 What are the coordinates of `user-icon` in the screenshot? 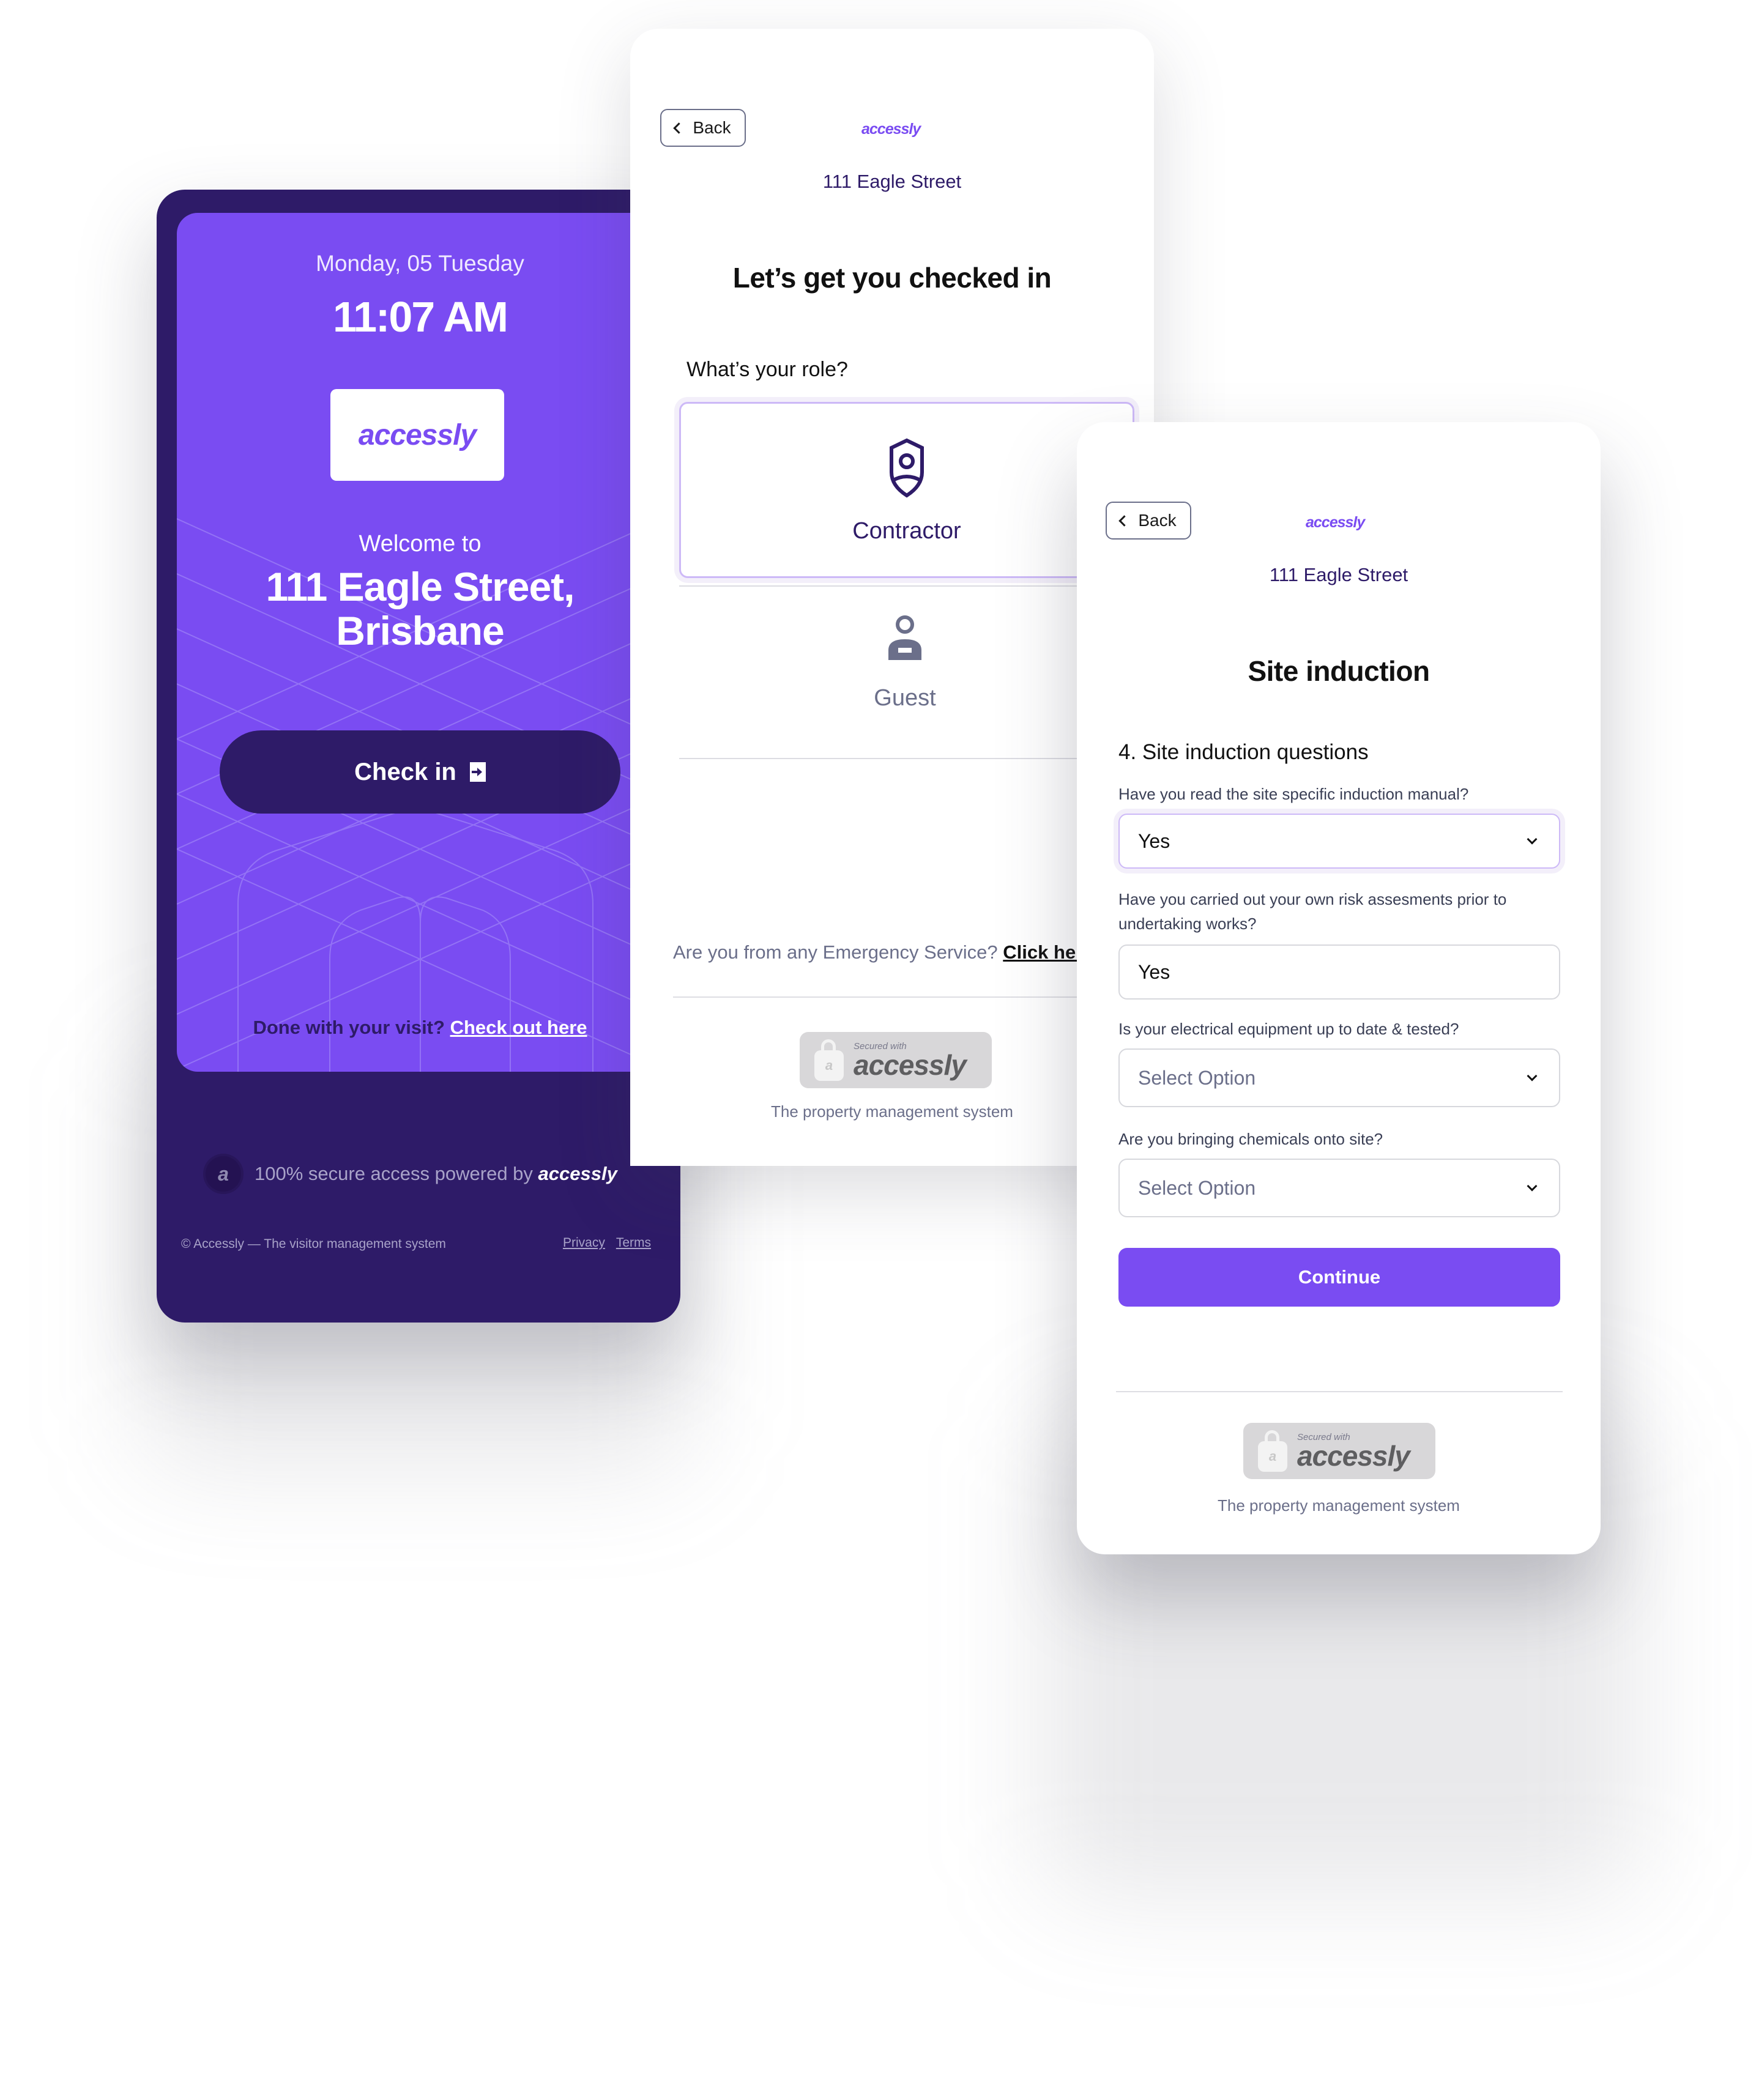 It's located at (905, 637).